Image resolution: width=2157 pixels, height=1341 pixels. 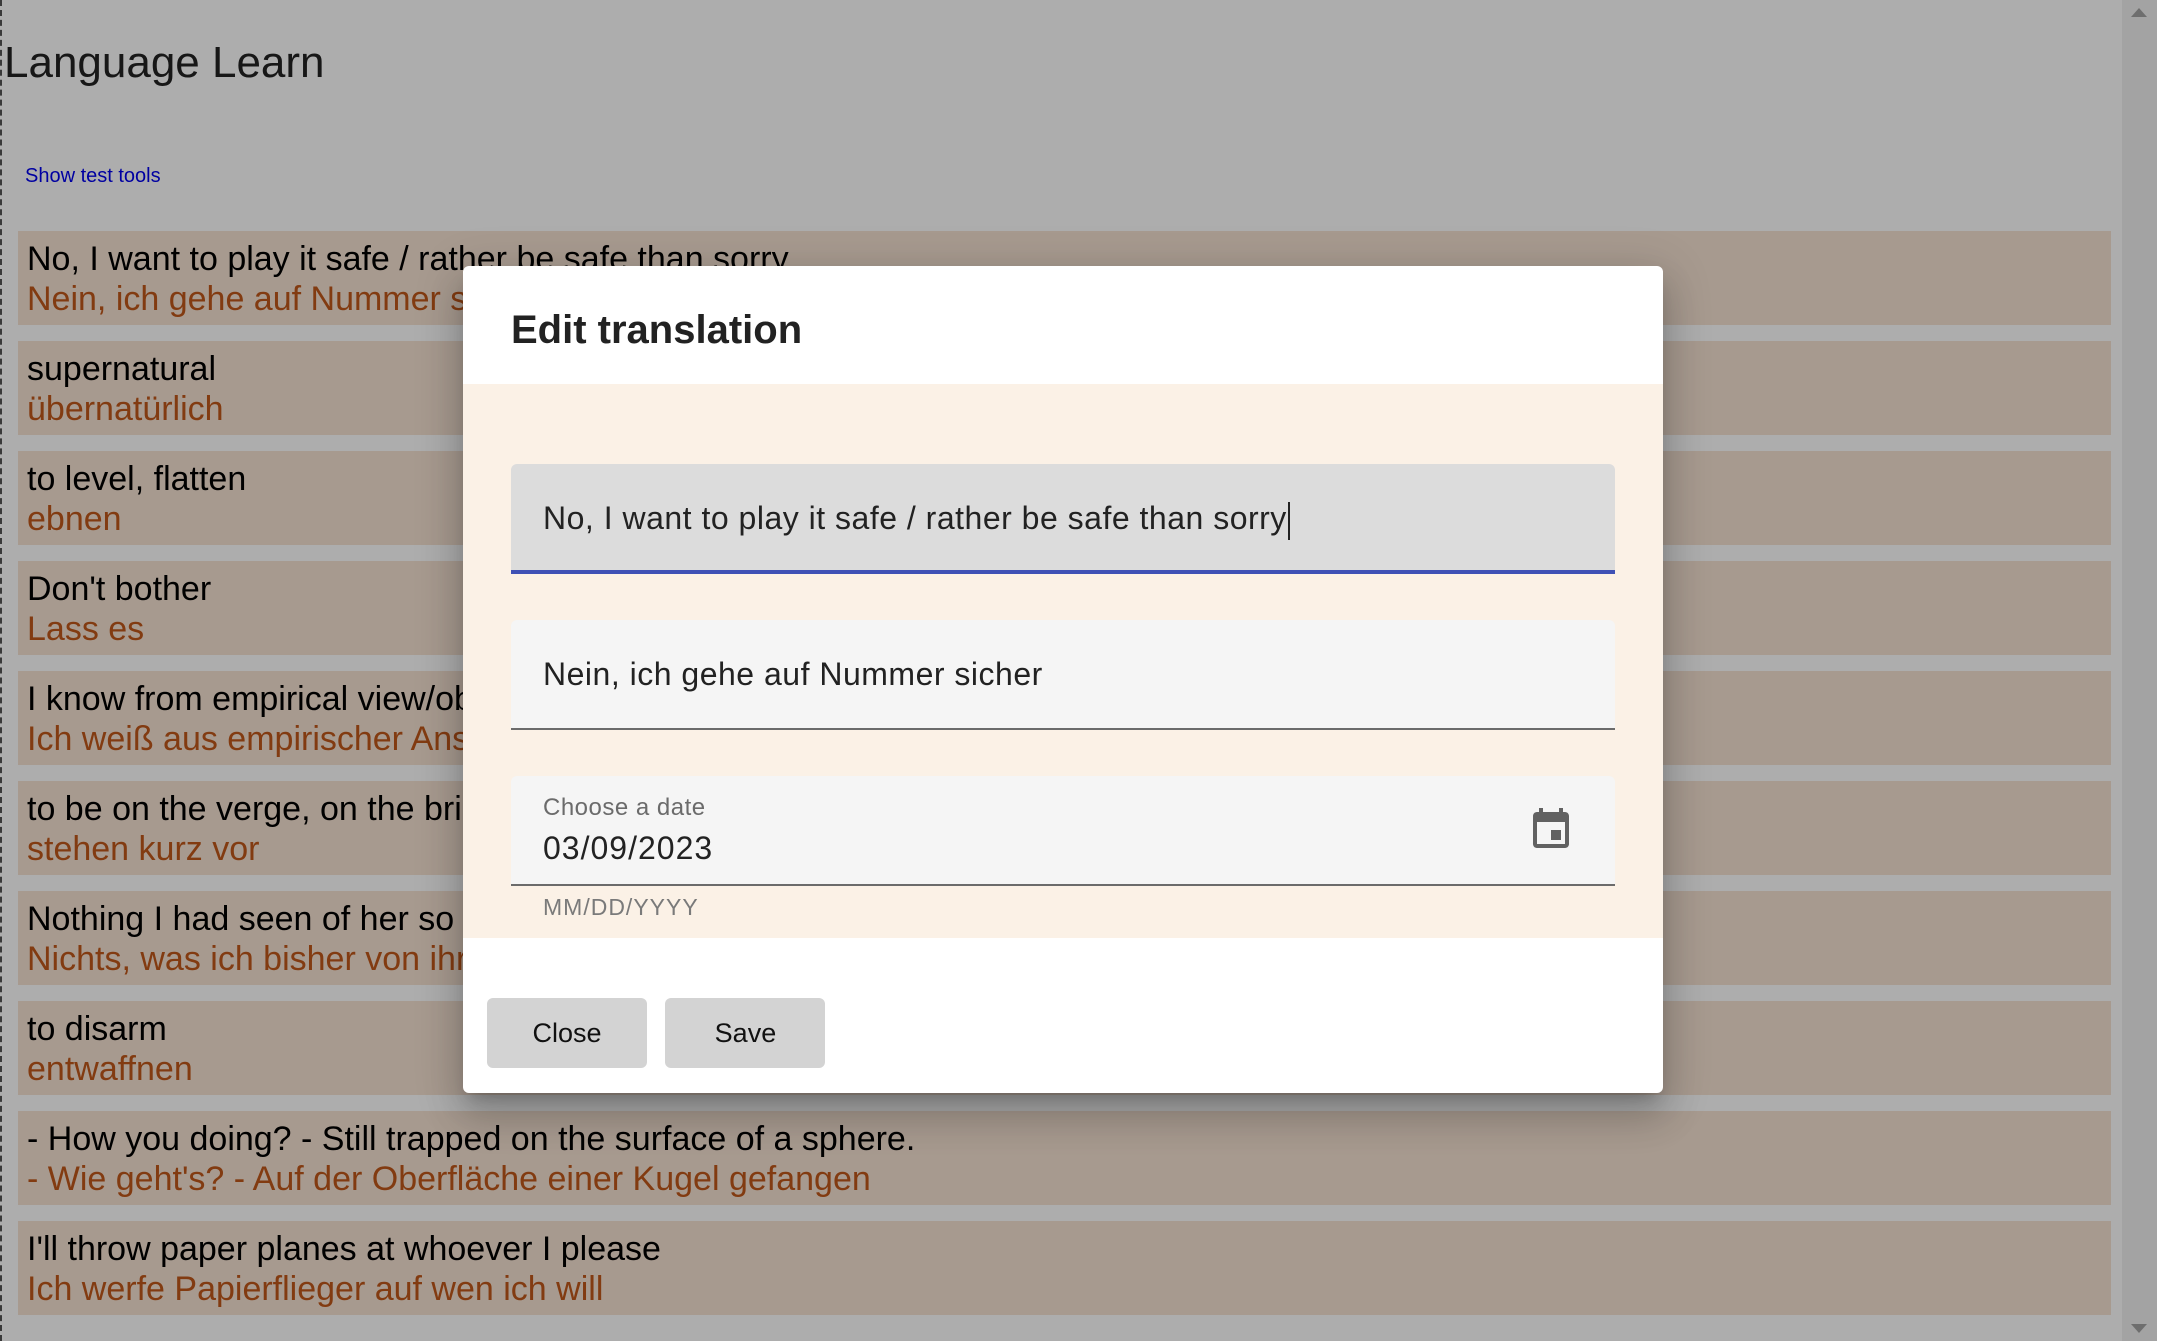 What do you see at coordinates (1551, 830) in the screenshot?
I see `calendar-icon` at bounding box center [1551, 830].